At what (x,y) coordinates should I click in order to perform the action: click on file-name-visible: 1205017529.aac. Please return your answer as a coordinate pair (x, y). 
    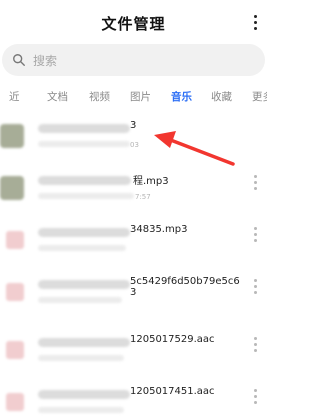
    Looking at the image, I should click on (172, 339).